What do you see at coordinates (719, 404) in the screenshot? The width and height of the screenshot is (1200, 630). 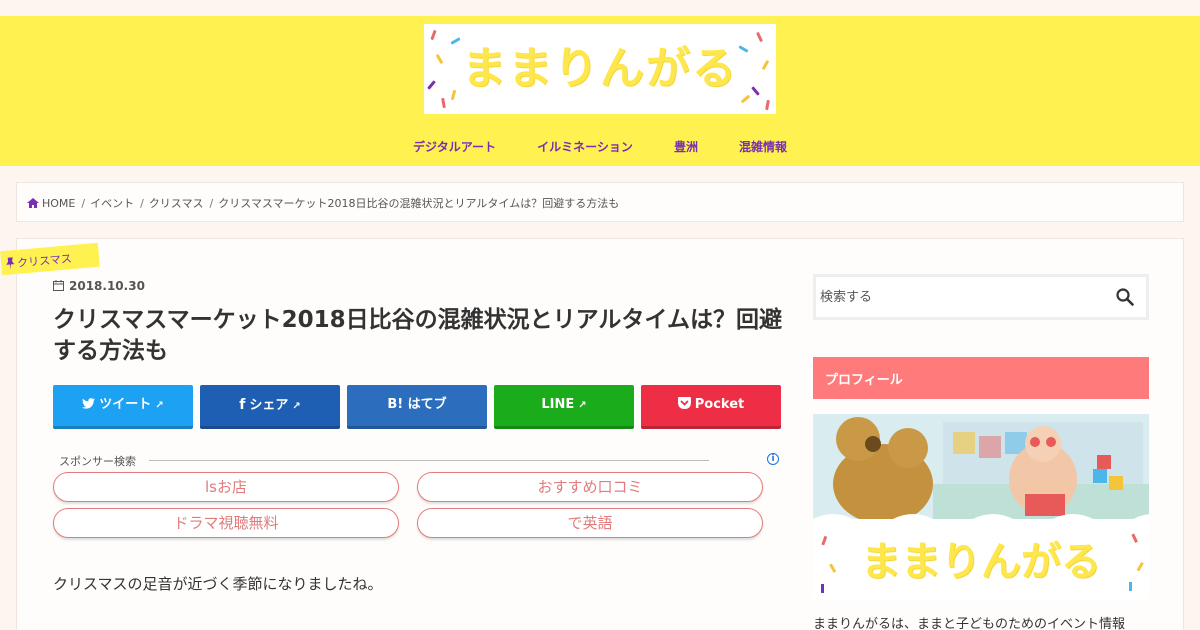 I see `pocket-label: Pocket` at bounding box center [719, 404].